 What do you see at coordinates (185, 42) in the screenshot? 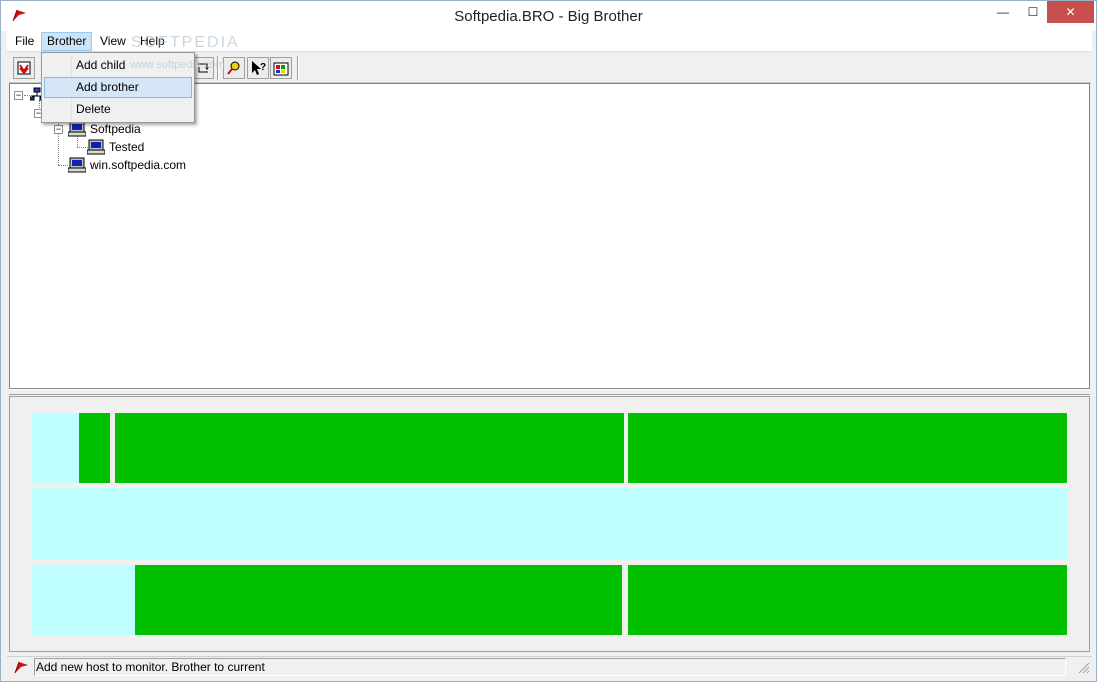
I see `watermark-logo: SOFTPEDIA` at bounding box center [185, 42].